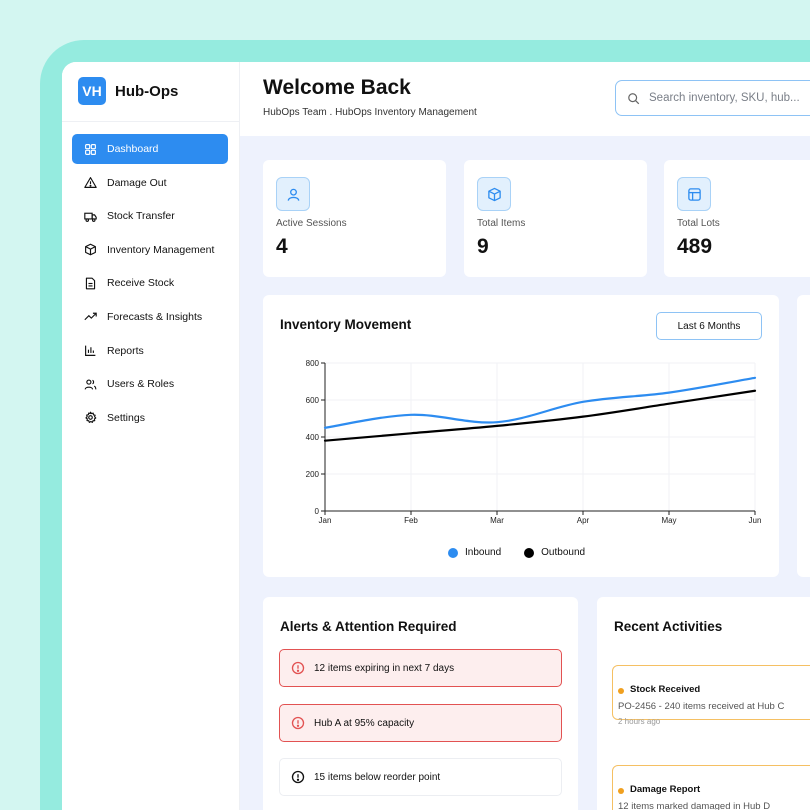  I want to click on y-tick-label: 800, so click(313, 363).